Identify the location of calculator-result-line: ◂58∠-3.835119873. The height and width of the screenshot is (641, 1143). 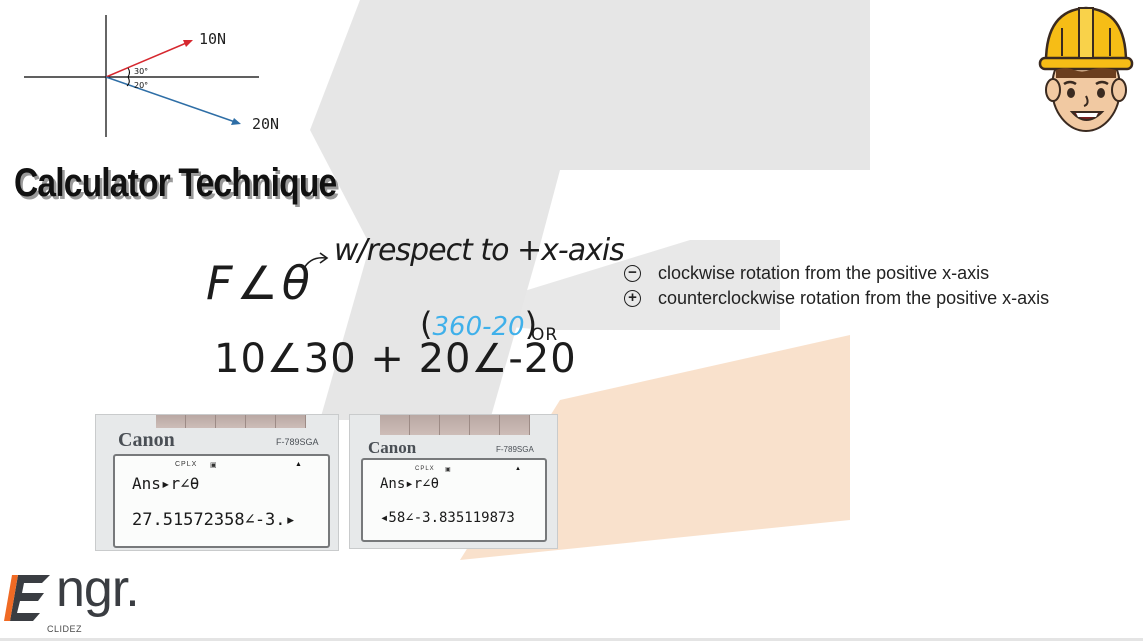
(447, 518).